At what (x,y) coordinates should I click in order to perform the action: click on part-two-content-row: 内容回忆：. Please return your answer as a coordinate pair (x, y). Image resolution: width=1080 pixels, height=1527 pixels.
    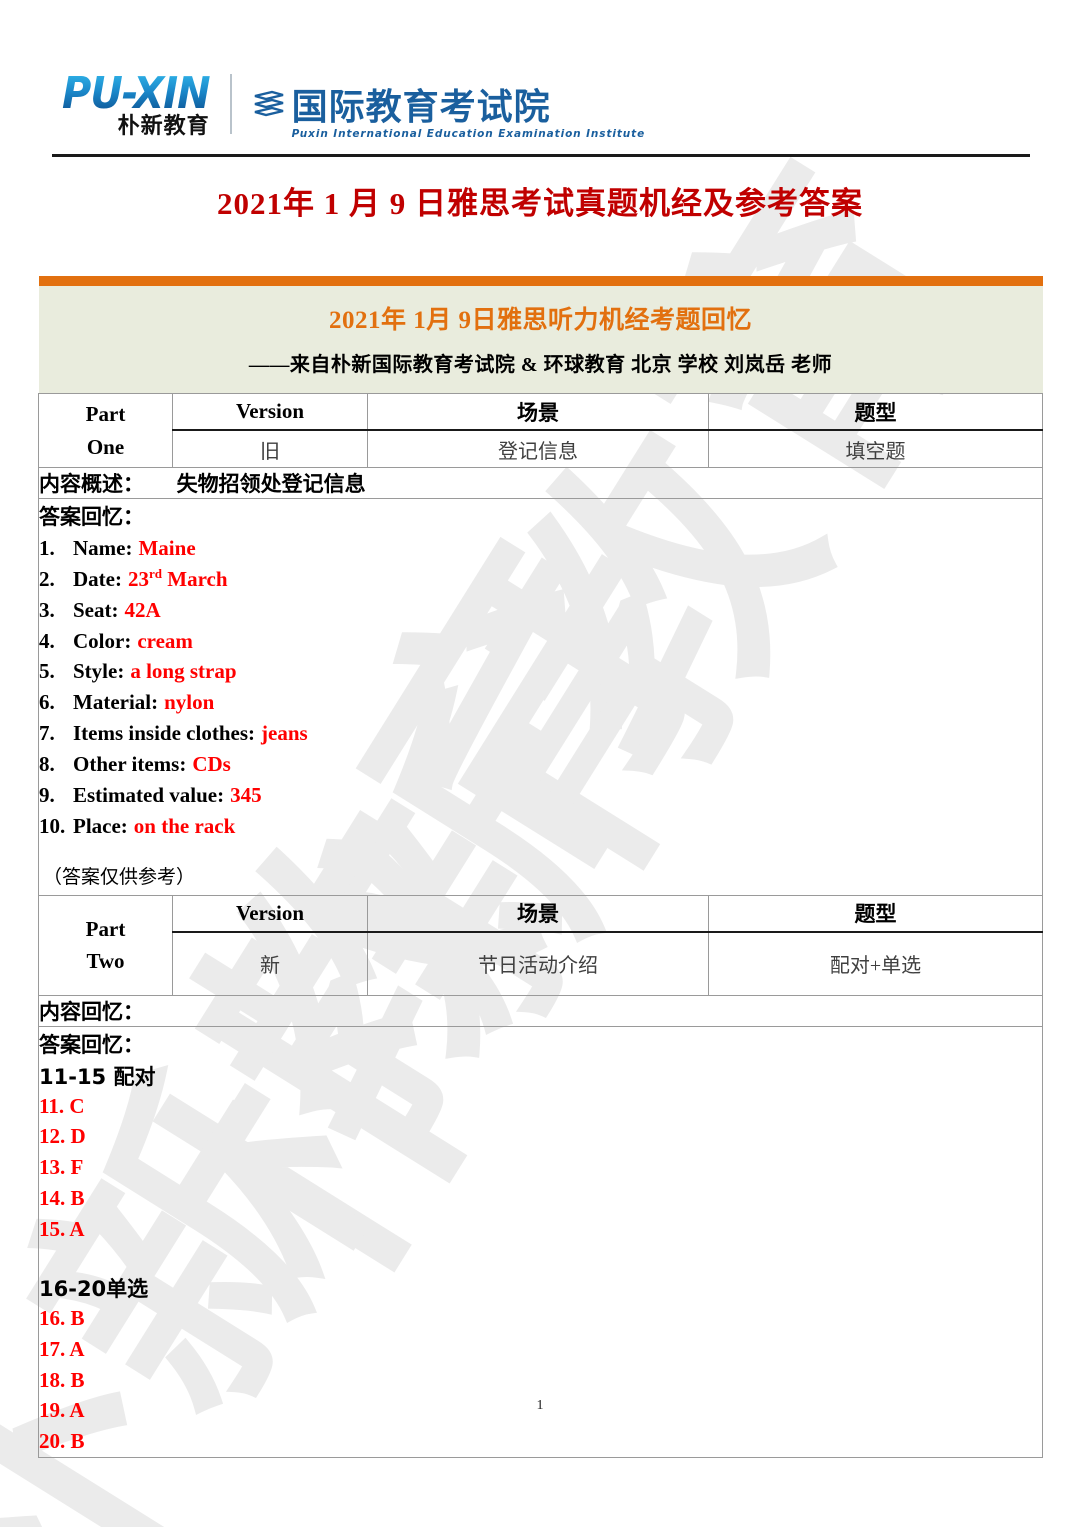
    Looking at the image, I should click on (540, 1010).